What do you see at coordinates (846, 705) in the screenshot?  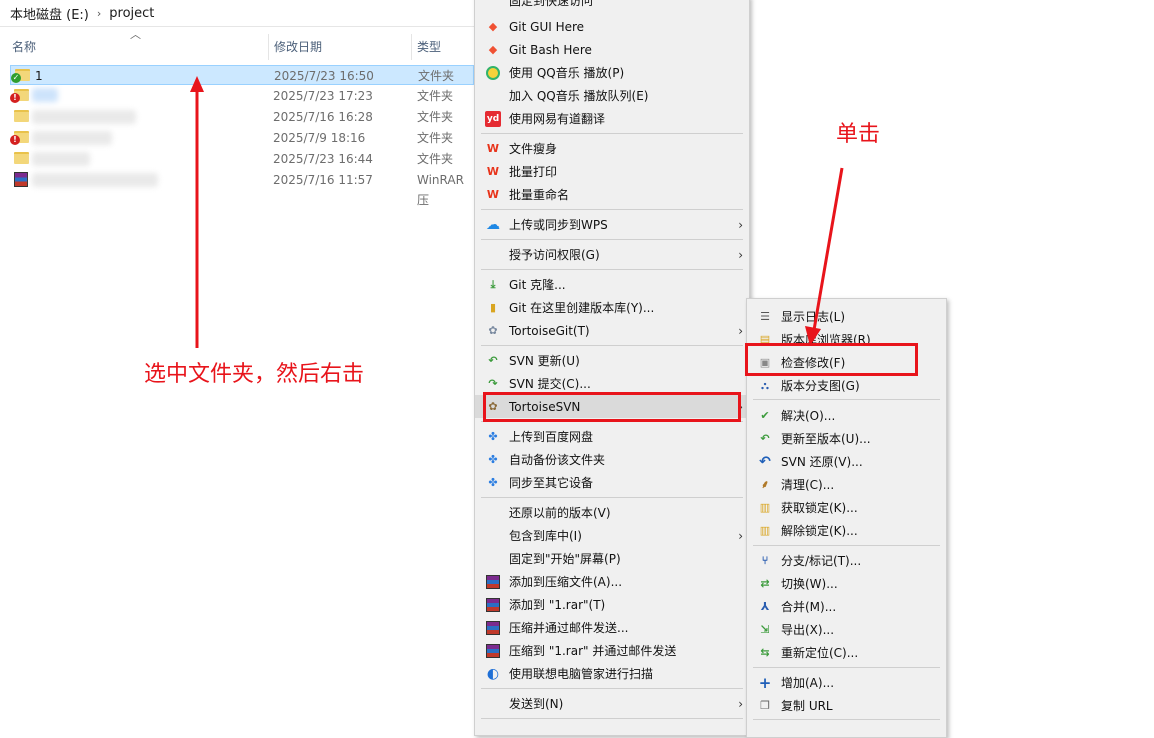 I see `submenu-item-copy-url: ❐ 复制 URL` at bounding box center [846, 705].